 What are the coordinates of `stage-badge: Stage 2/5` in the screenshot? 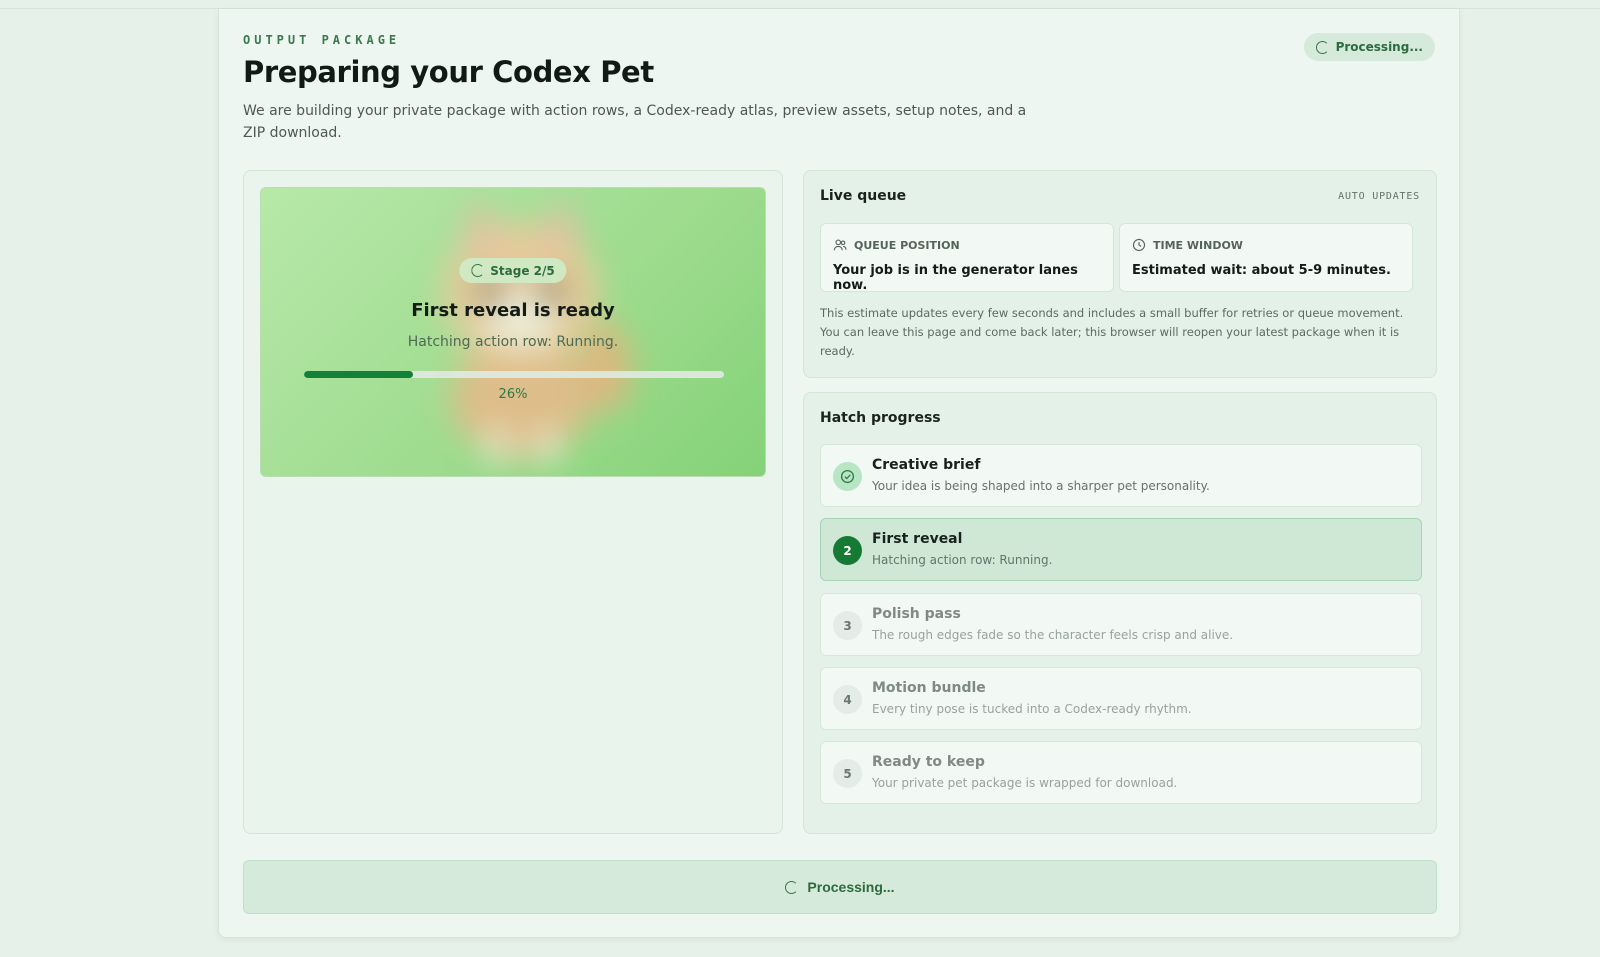 It's located at (513, 270).